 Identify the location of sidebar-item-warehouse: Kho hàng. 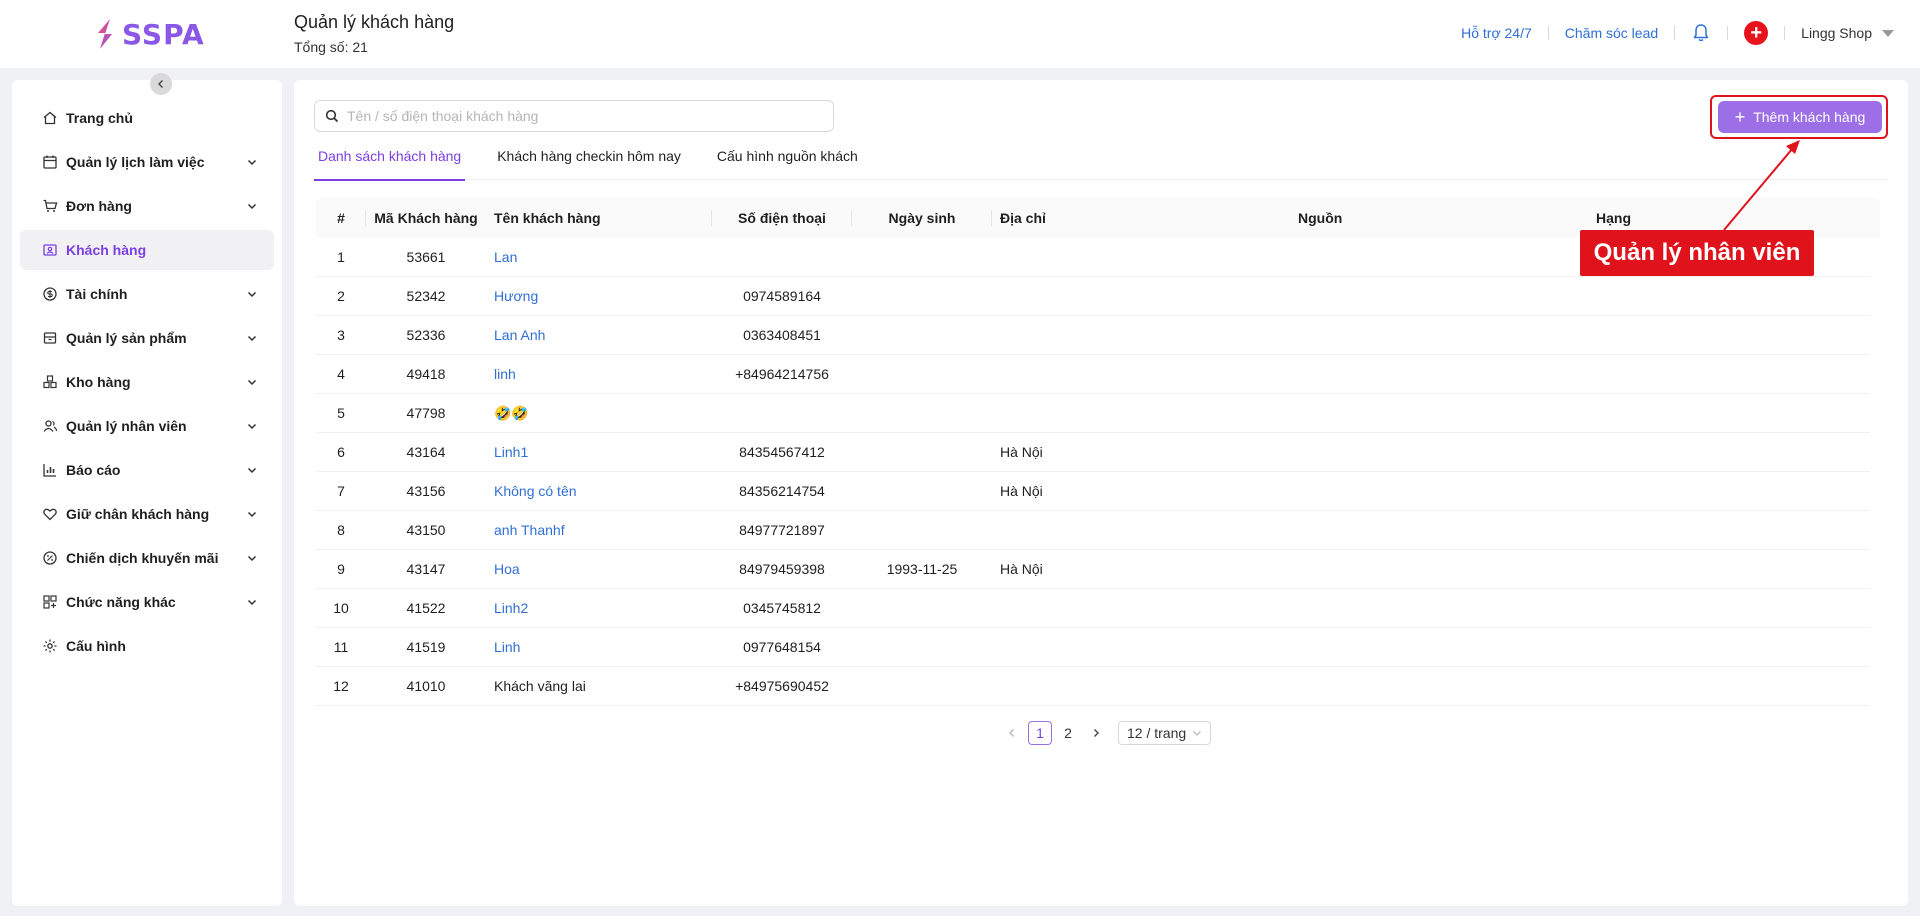
(147, 382).